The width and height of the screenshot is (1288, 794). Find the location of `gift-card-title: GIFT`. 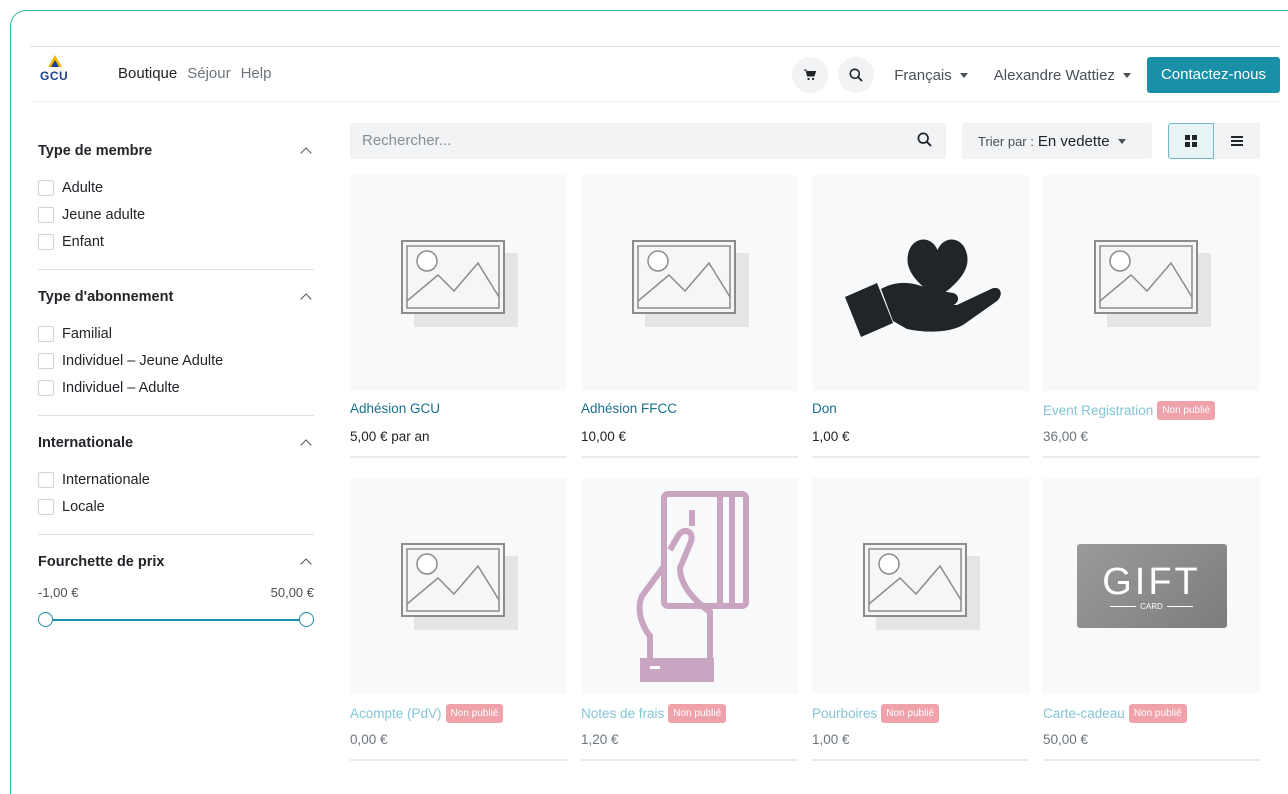

gift-card-title: GIFT is located at coordinates (1151, 581).